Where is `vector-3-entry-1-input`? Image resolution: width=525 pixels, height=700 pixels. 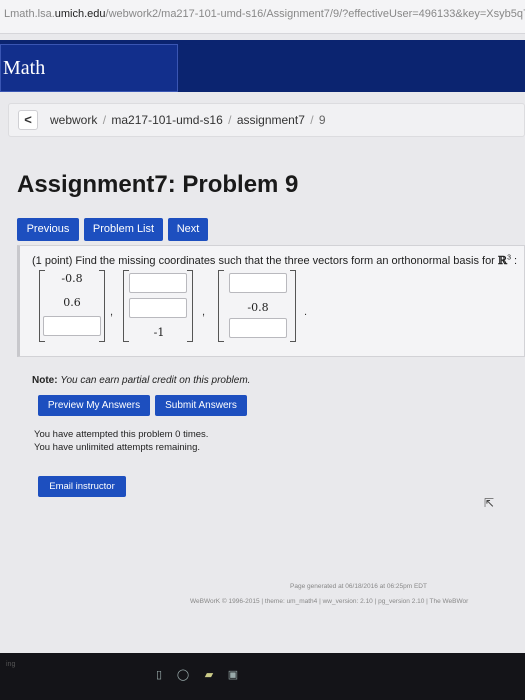 vector-3-entry-1-input is located at coordinates (258, 283).